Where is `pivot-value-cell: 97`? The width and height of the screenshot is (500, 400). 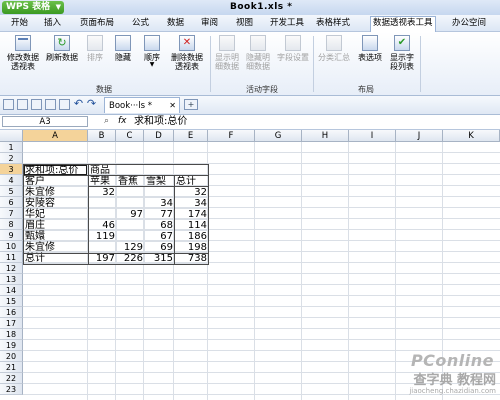 pivot-value-cell: 97 is located at coordinates (131, 214).